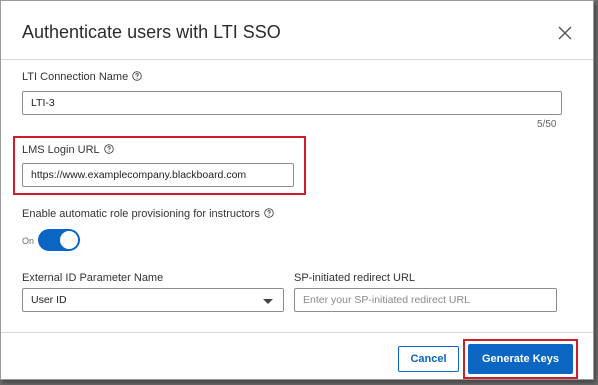 The image size is (598, 385). Describe the element at coordinates (297, 332) in the screenshot. I see `dialog-footer` at that location.